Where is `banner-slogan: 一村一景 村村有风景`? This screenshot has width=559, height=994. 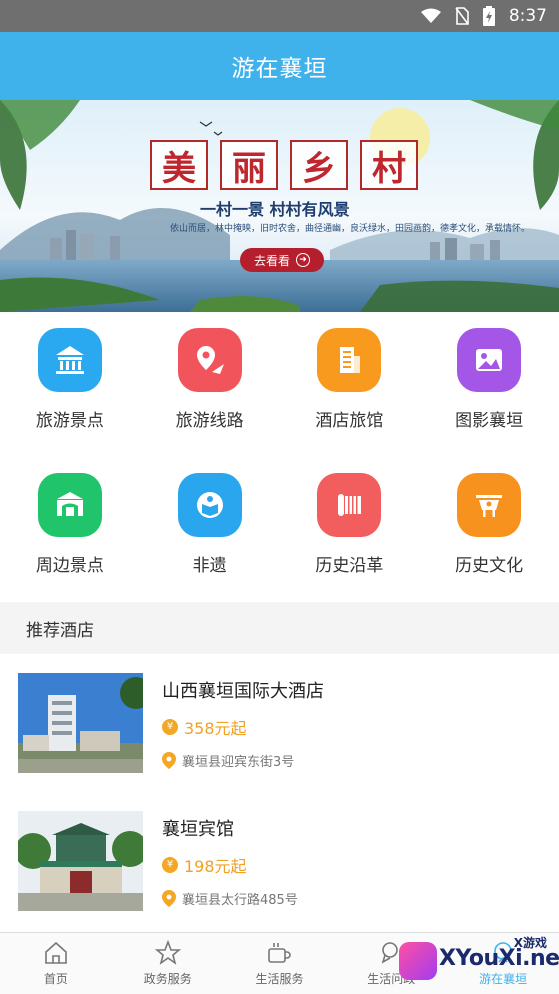
banner-slogan: 一村一景 村村有风景 is located at coordinates (275, 209).